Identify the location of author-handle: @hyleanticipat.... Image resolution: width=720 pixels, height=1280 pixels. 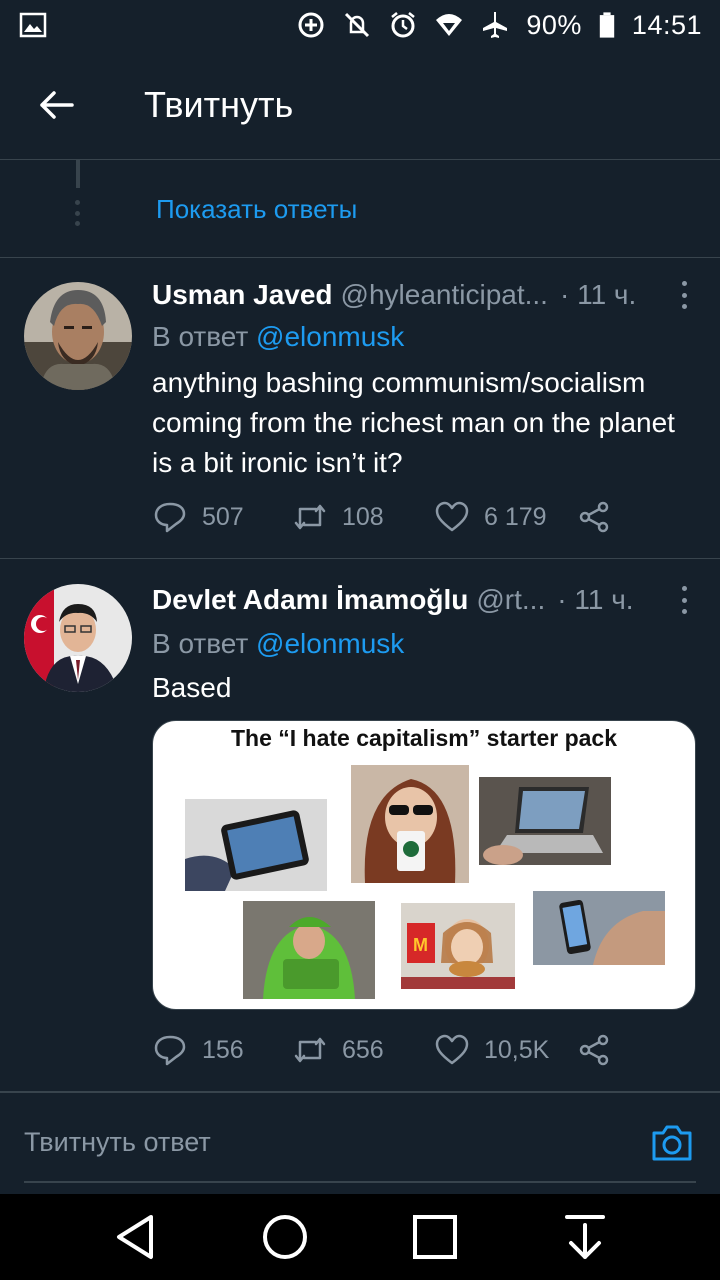
(444, 295).